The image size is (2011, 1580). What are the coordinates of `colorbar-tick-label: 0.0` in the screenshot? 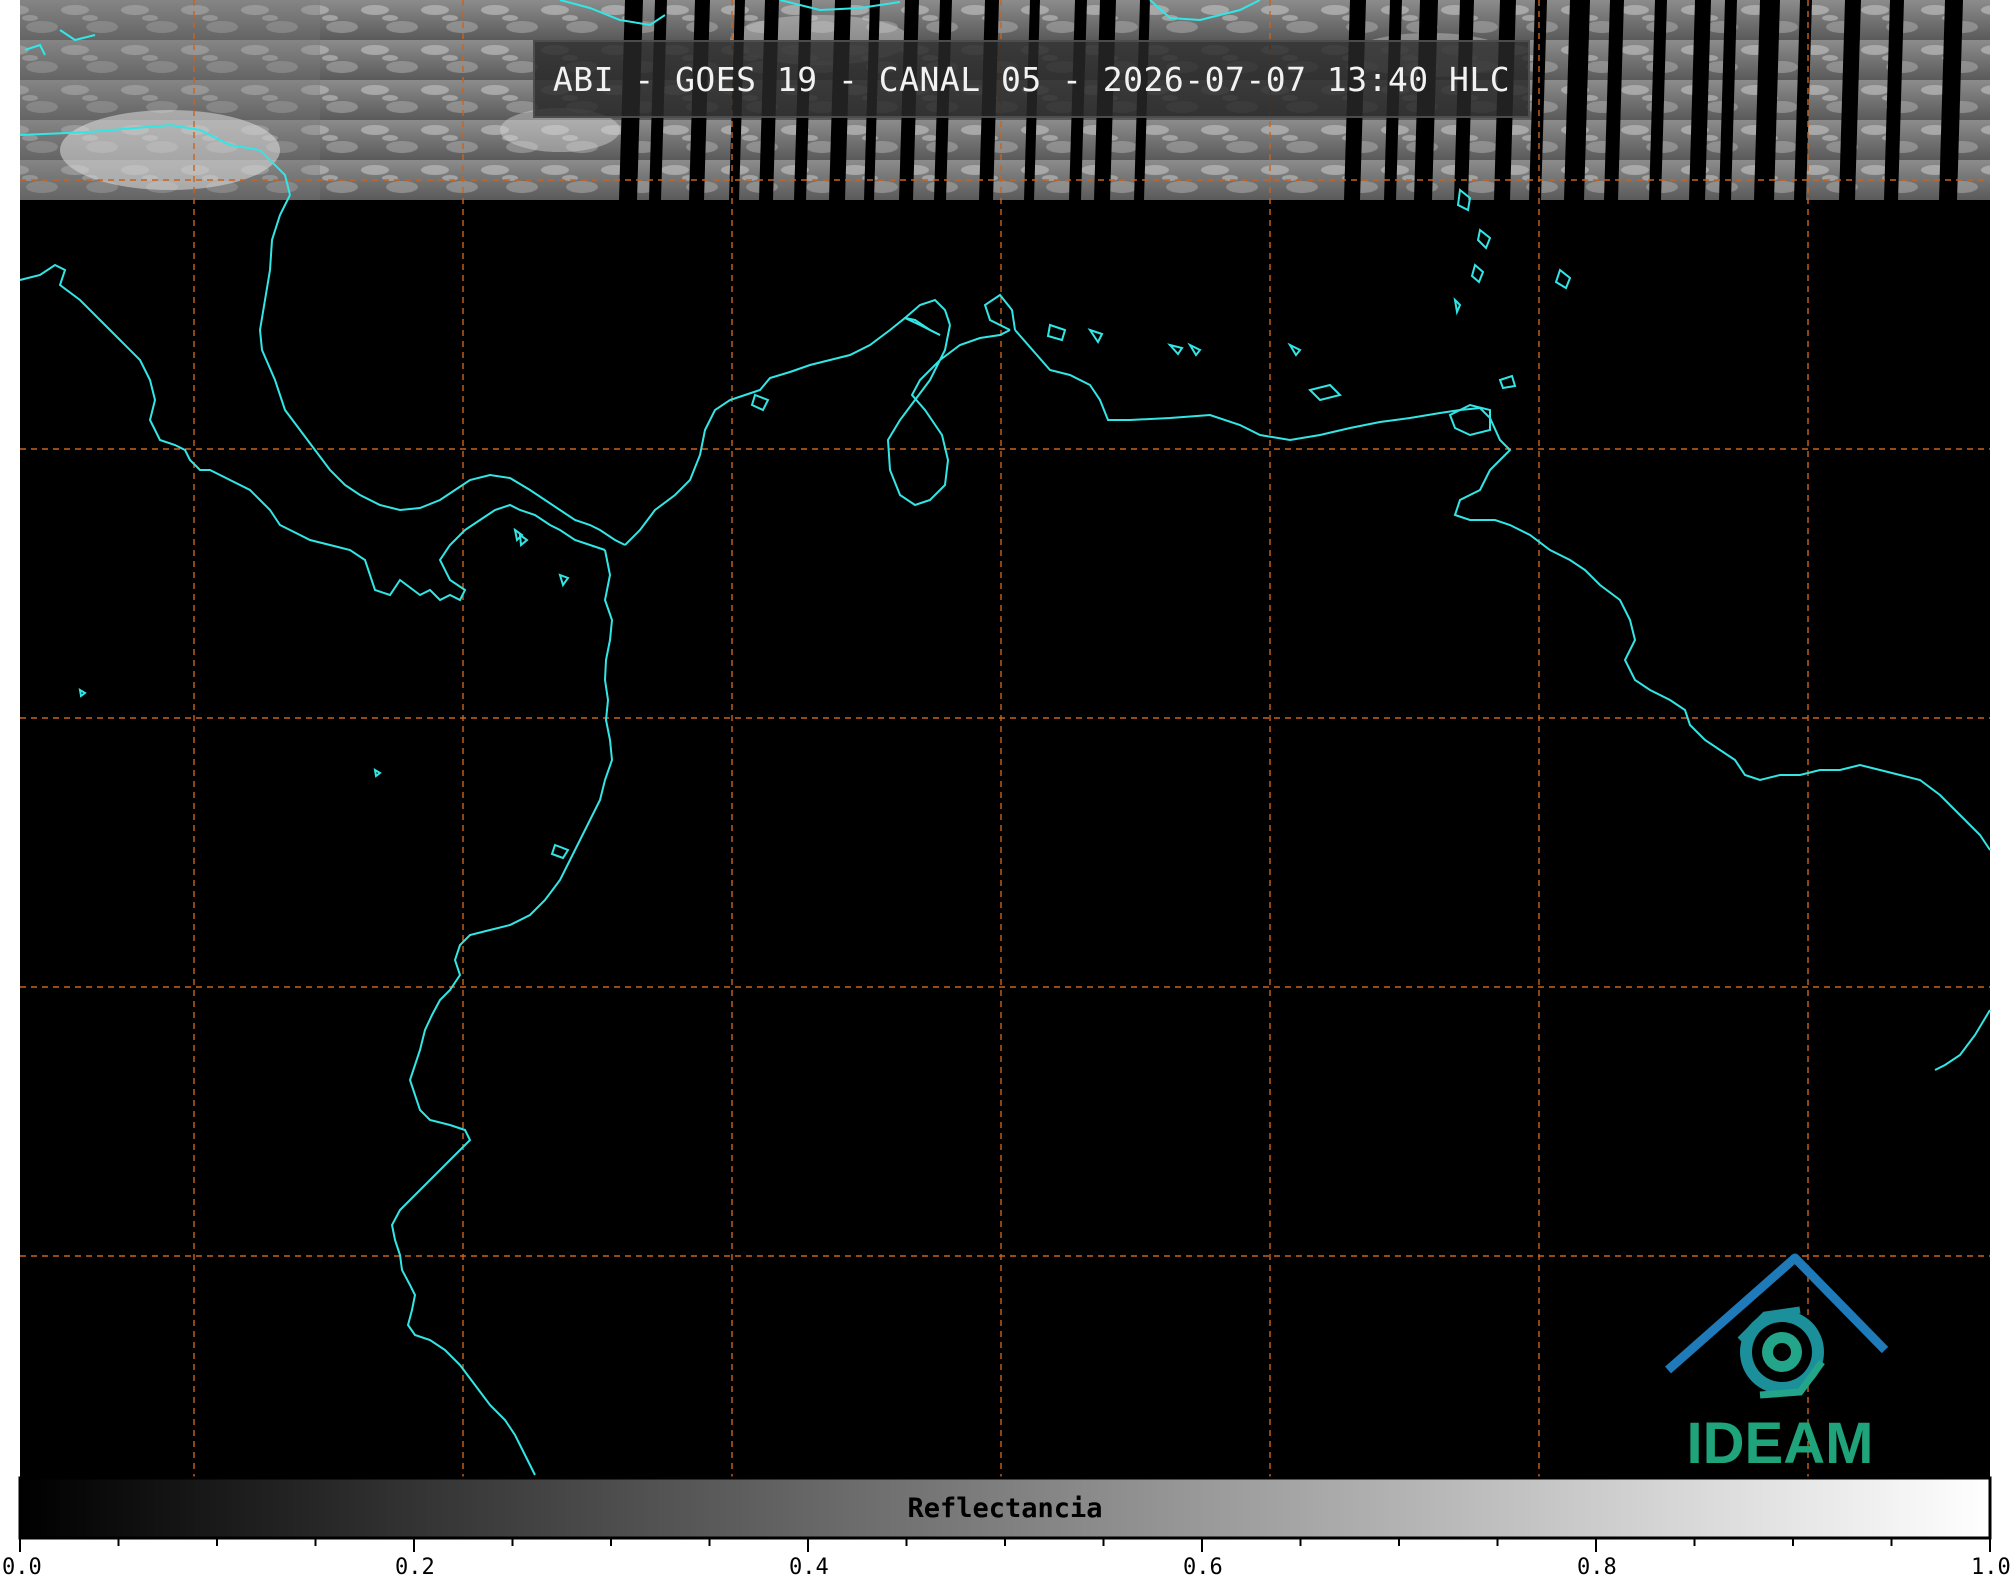 It's located at (22, 1567).